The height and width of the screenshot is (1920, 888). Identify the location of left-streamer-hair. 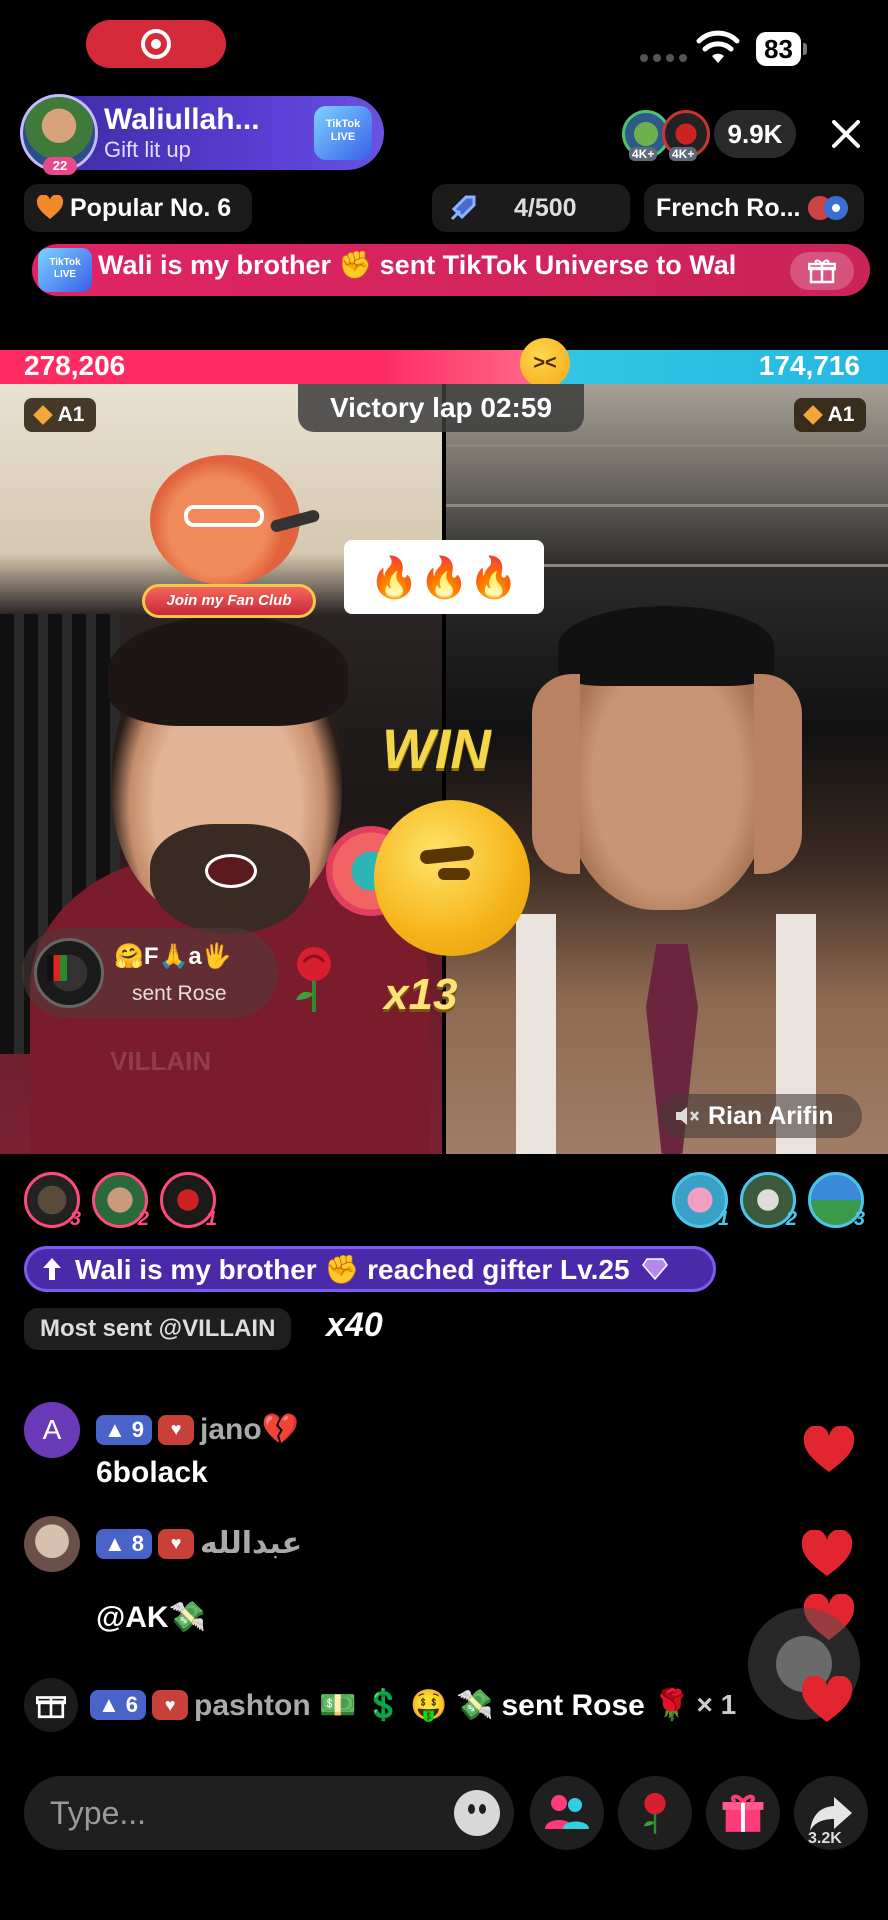
(228, 671).